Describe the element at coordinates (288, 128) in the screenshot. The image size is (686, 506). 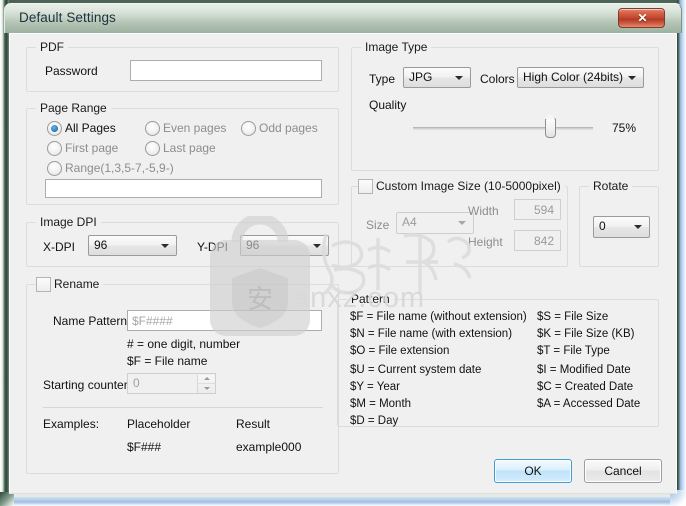
I see `radio-odd-pages-label: Odd pages` at that location.